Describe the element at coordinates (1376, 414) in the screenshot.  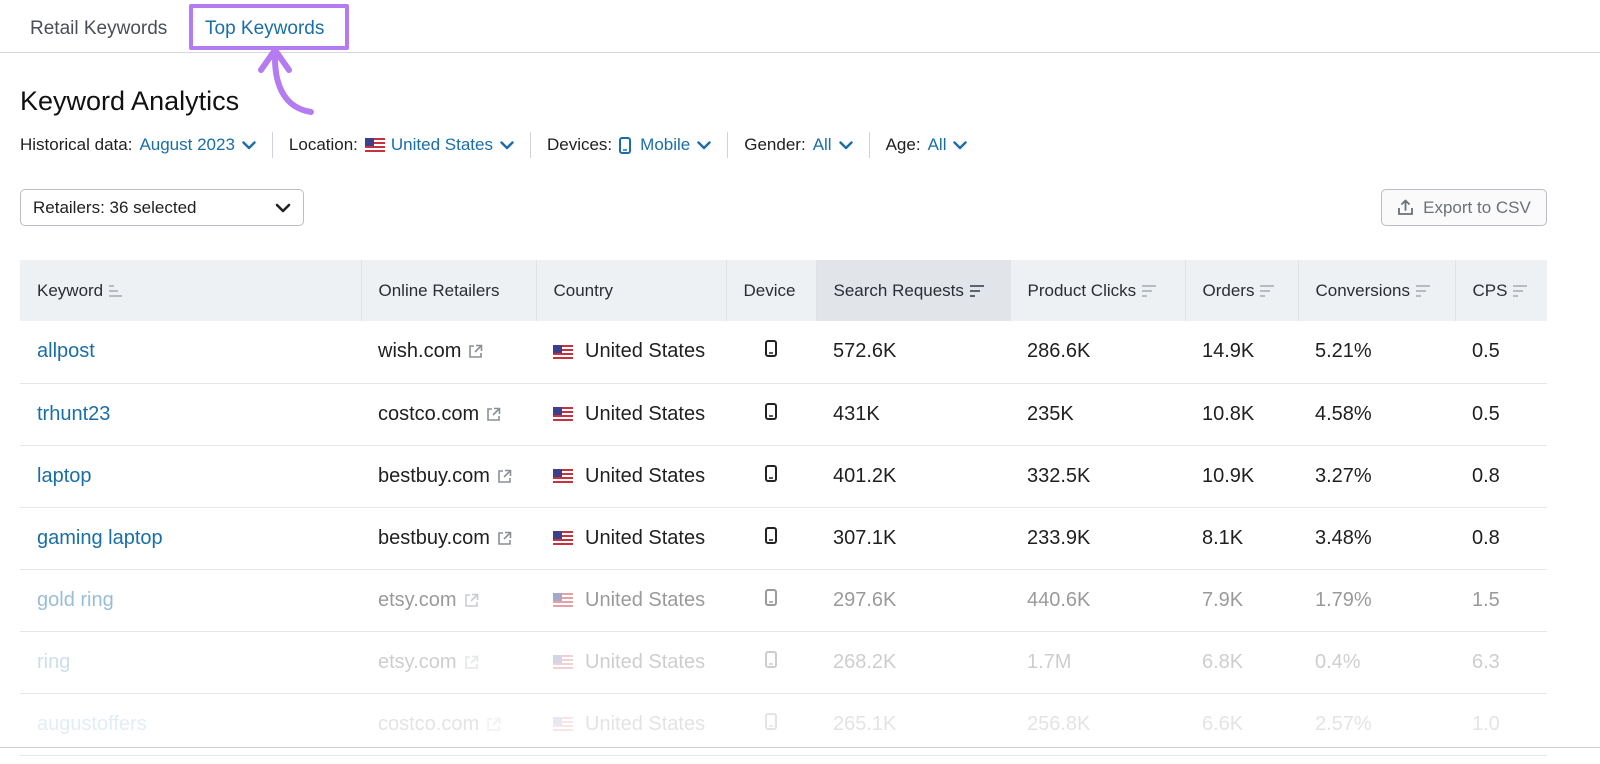
I see `cell-conversions: 4.58%` at that location.